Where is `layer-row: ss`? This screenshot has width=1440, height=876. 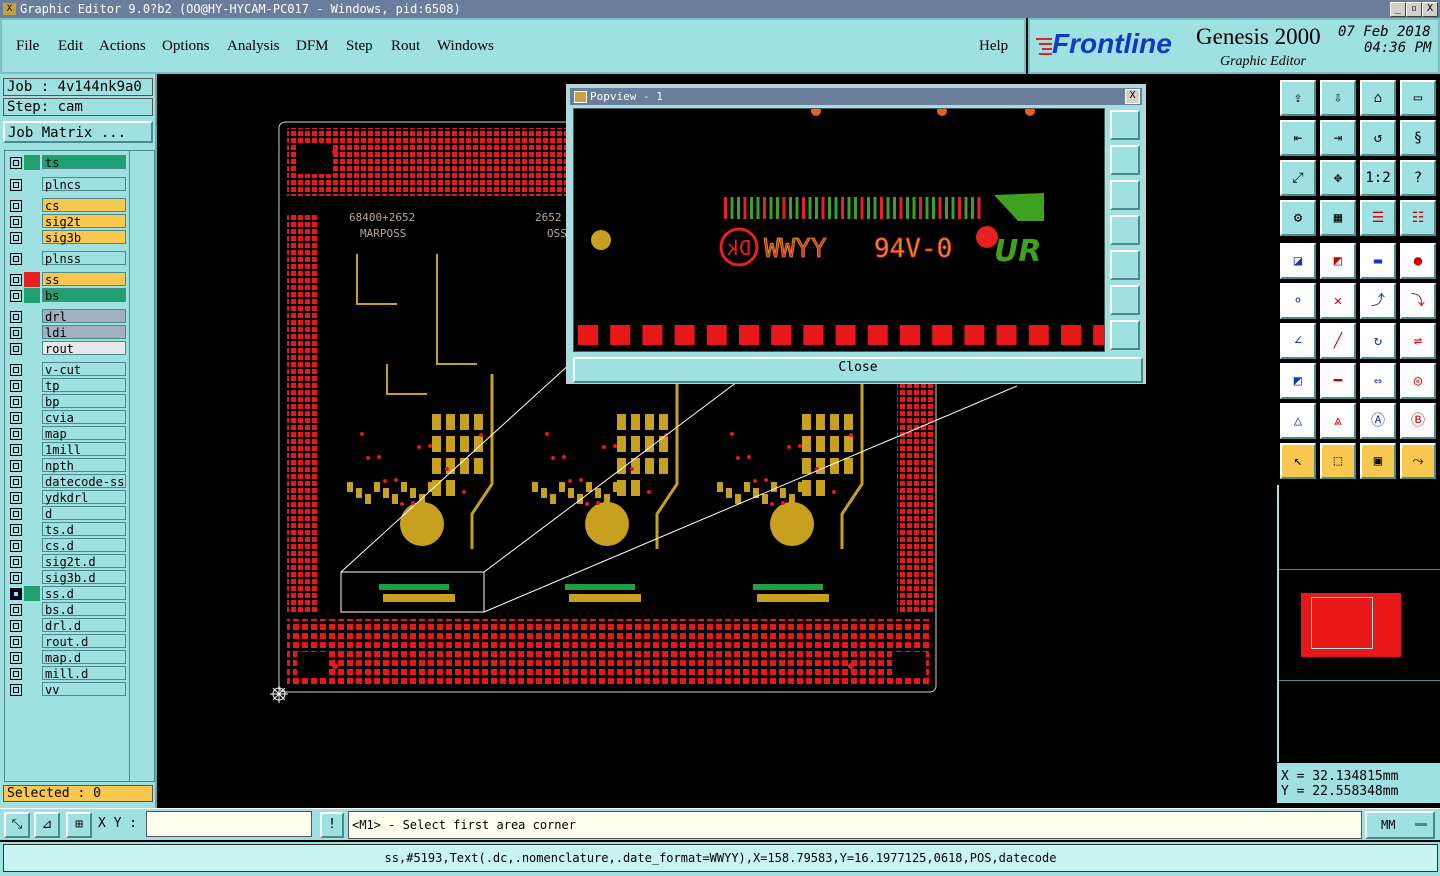 layer-row: ss is located at coordinates (67, 279).